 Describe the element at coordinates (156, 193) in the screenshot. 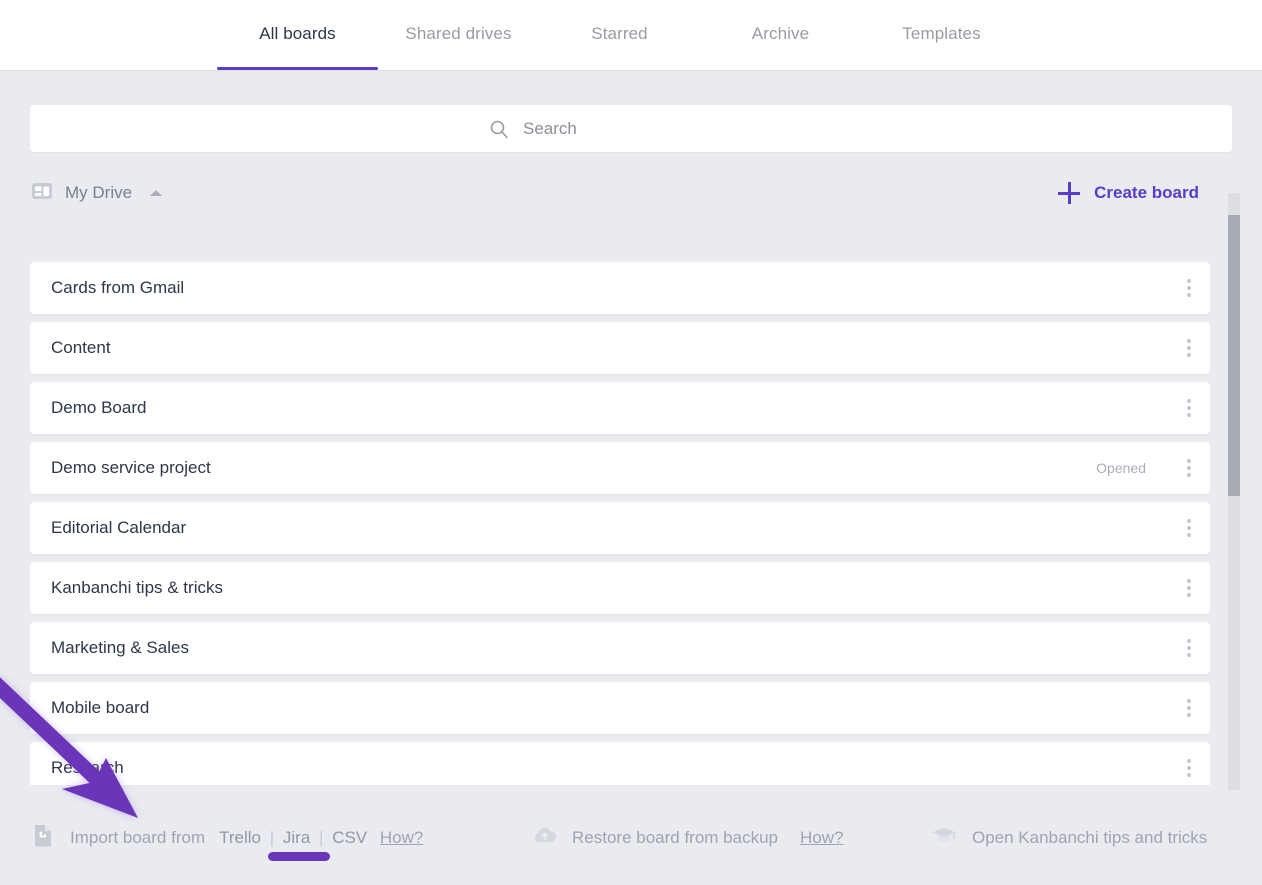

I see `caret-up-icon` at that location.